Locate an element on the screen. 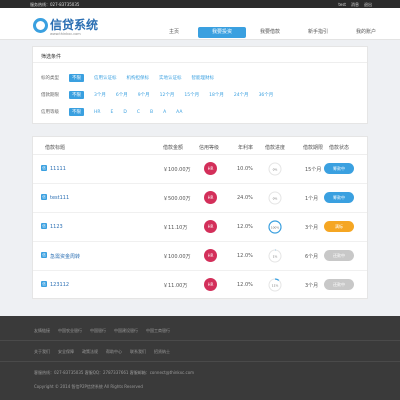 The width and height of the screenshot is (400, 400). loan-term: 6个月 is located at coordinates (312, 257).